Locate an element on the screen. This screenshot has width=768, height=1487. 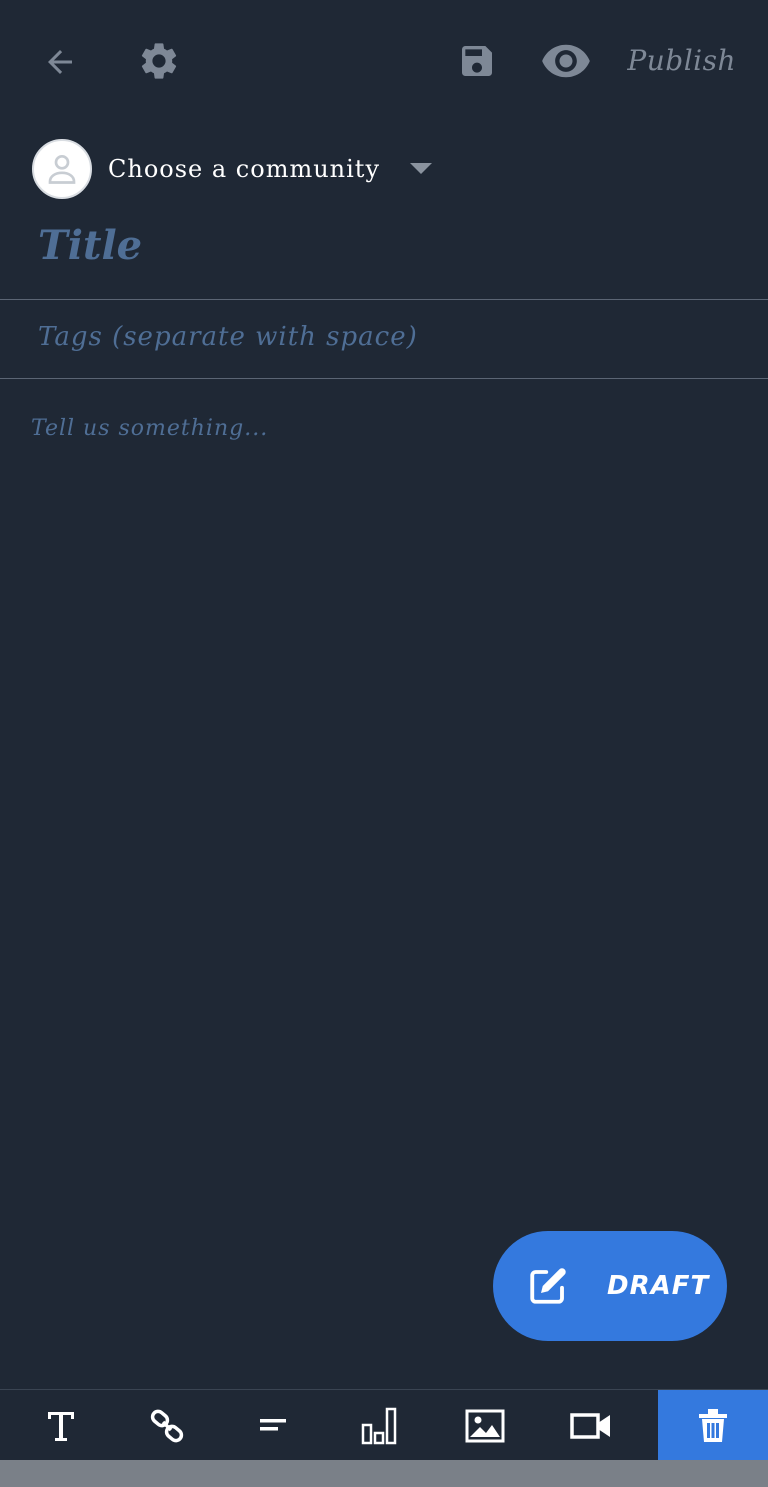
image-icon is located at coordinates (485, 1425).